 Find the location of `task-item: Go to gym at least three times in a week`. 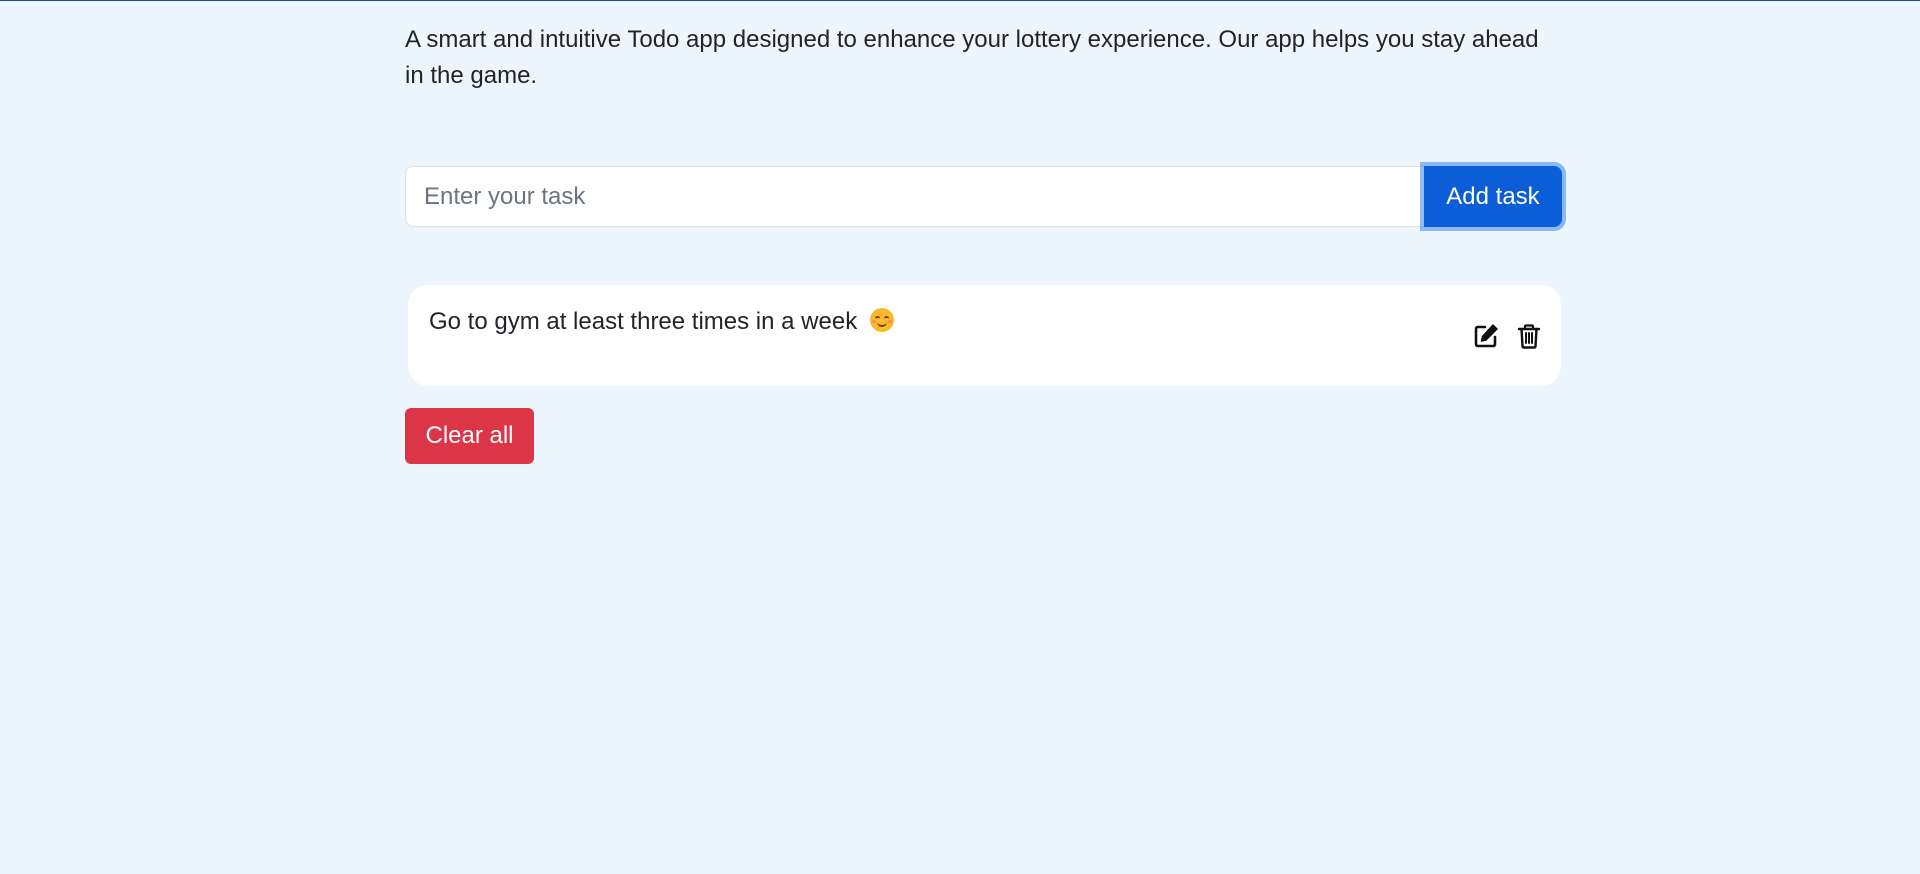

task-item: Go to gym at least three times in a week is located at coordinates (984, 335).